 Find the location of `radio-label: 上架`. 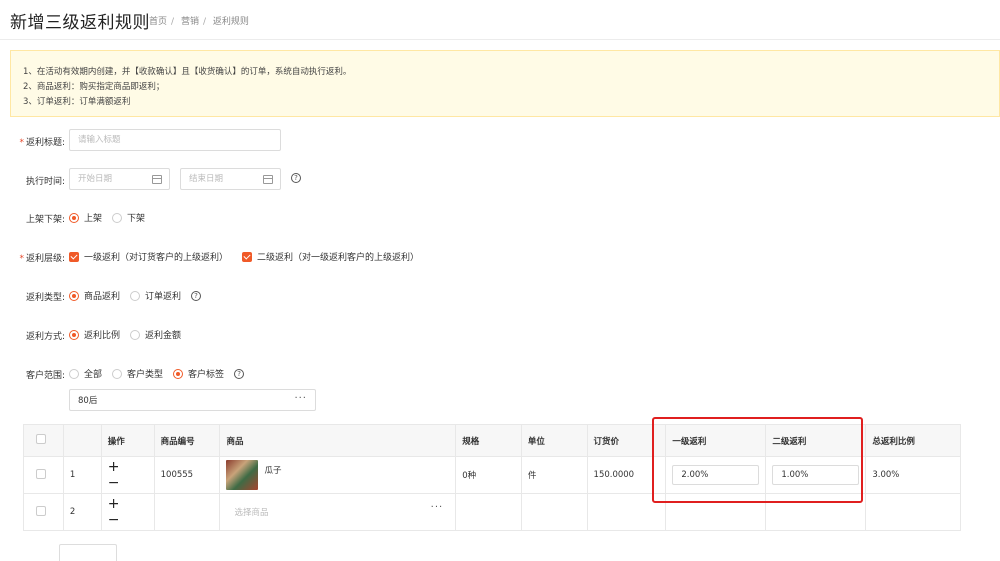

radio-label: 上架 is located at coordinates (93, 219).